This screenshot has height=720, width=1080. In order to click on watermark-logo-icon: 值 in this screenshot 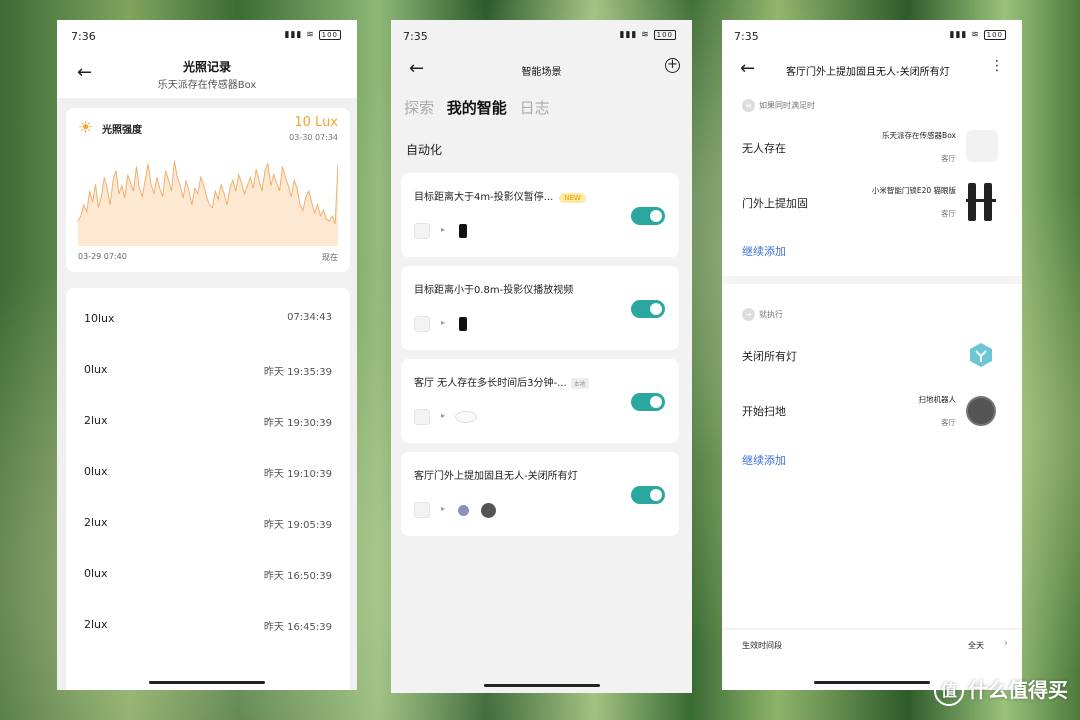, I will do `click(949, 691)`.